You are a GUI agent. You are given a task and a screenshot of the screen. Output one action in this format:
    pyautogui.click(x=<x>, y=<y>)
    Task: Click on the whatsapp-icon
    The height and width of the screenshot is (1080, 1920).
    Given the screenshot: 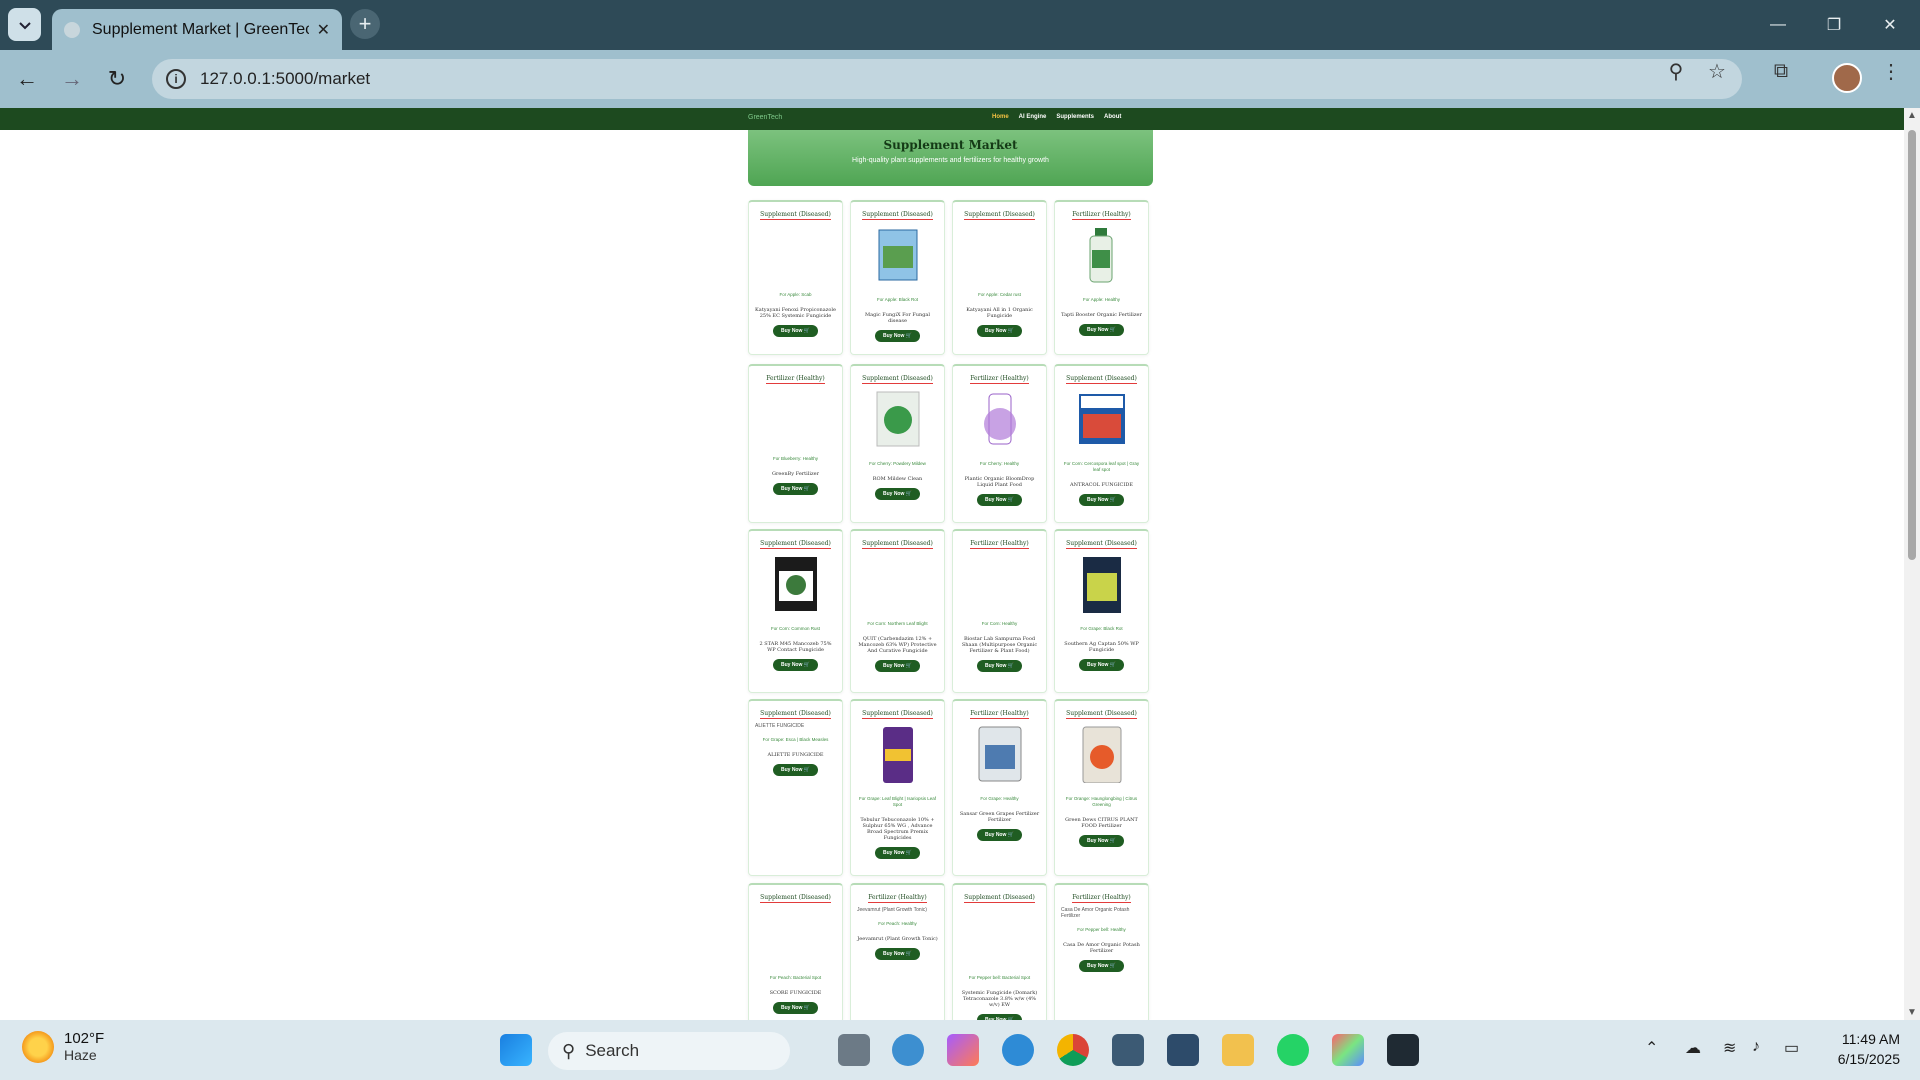 What is the action you would take?
    pyautogui.click(x=1293, y=1050)
    